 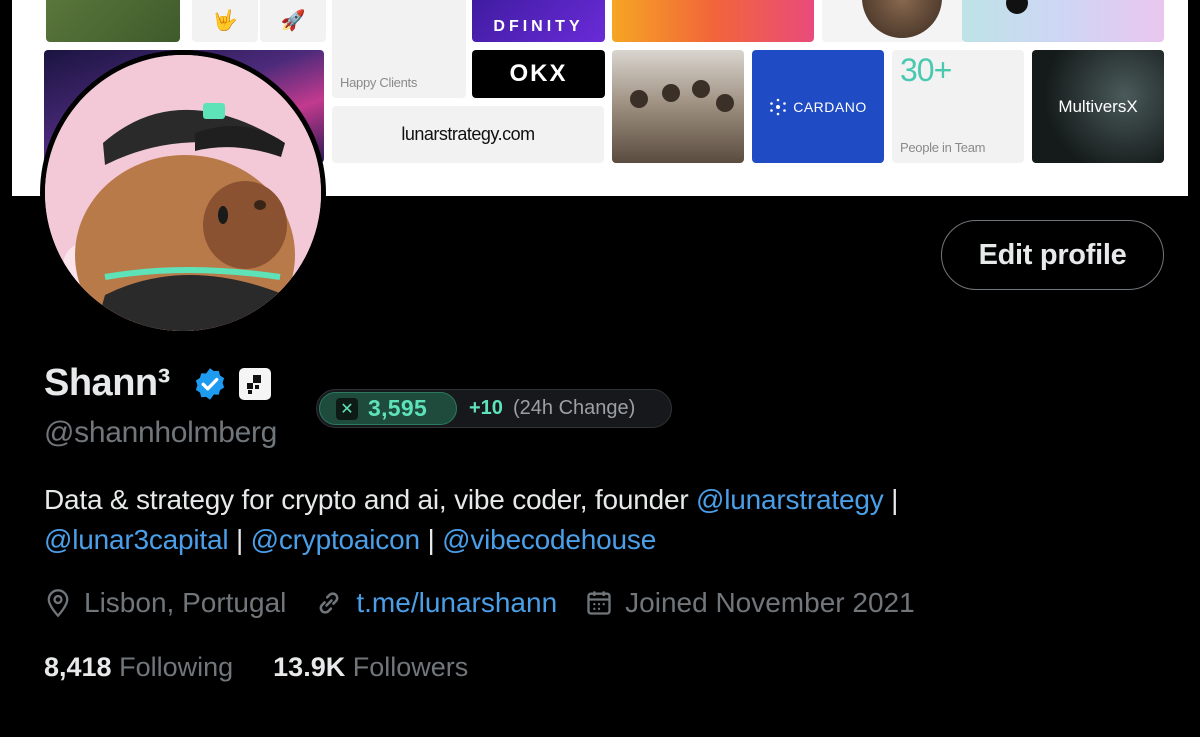 What do you see at coordinates (958, 106) in the screenshot?
I see `team-count-tile: 30+ People in Team` at bounding box center [958, 106].